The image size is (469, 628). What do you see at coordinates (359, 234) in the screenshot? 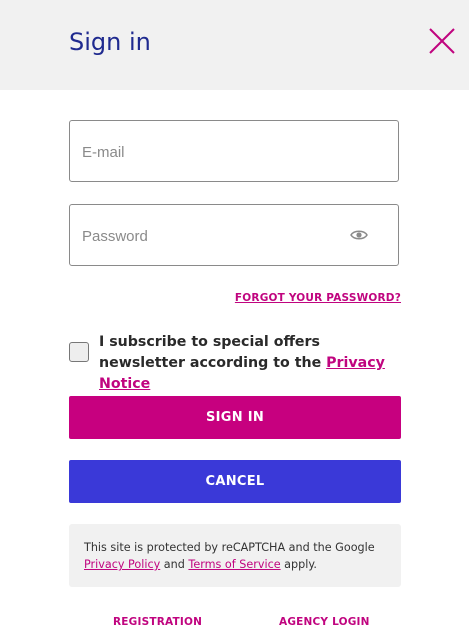
I see `eye-icon` at bounding box center [359, 234].